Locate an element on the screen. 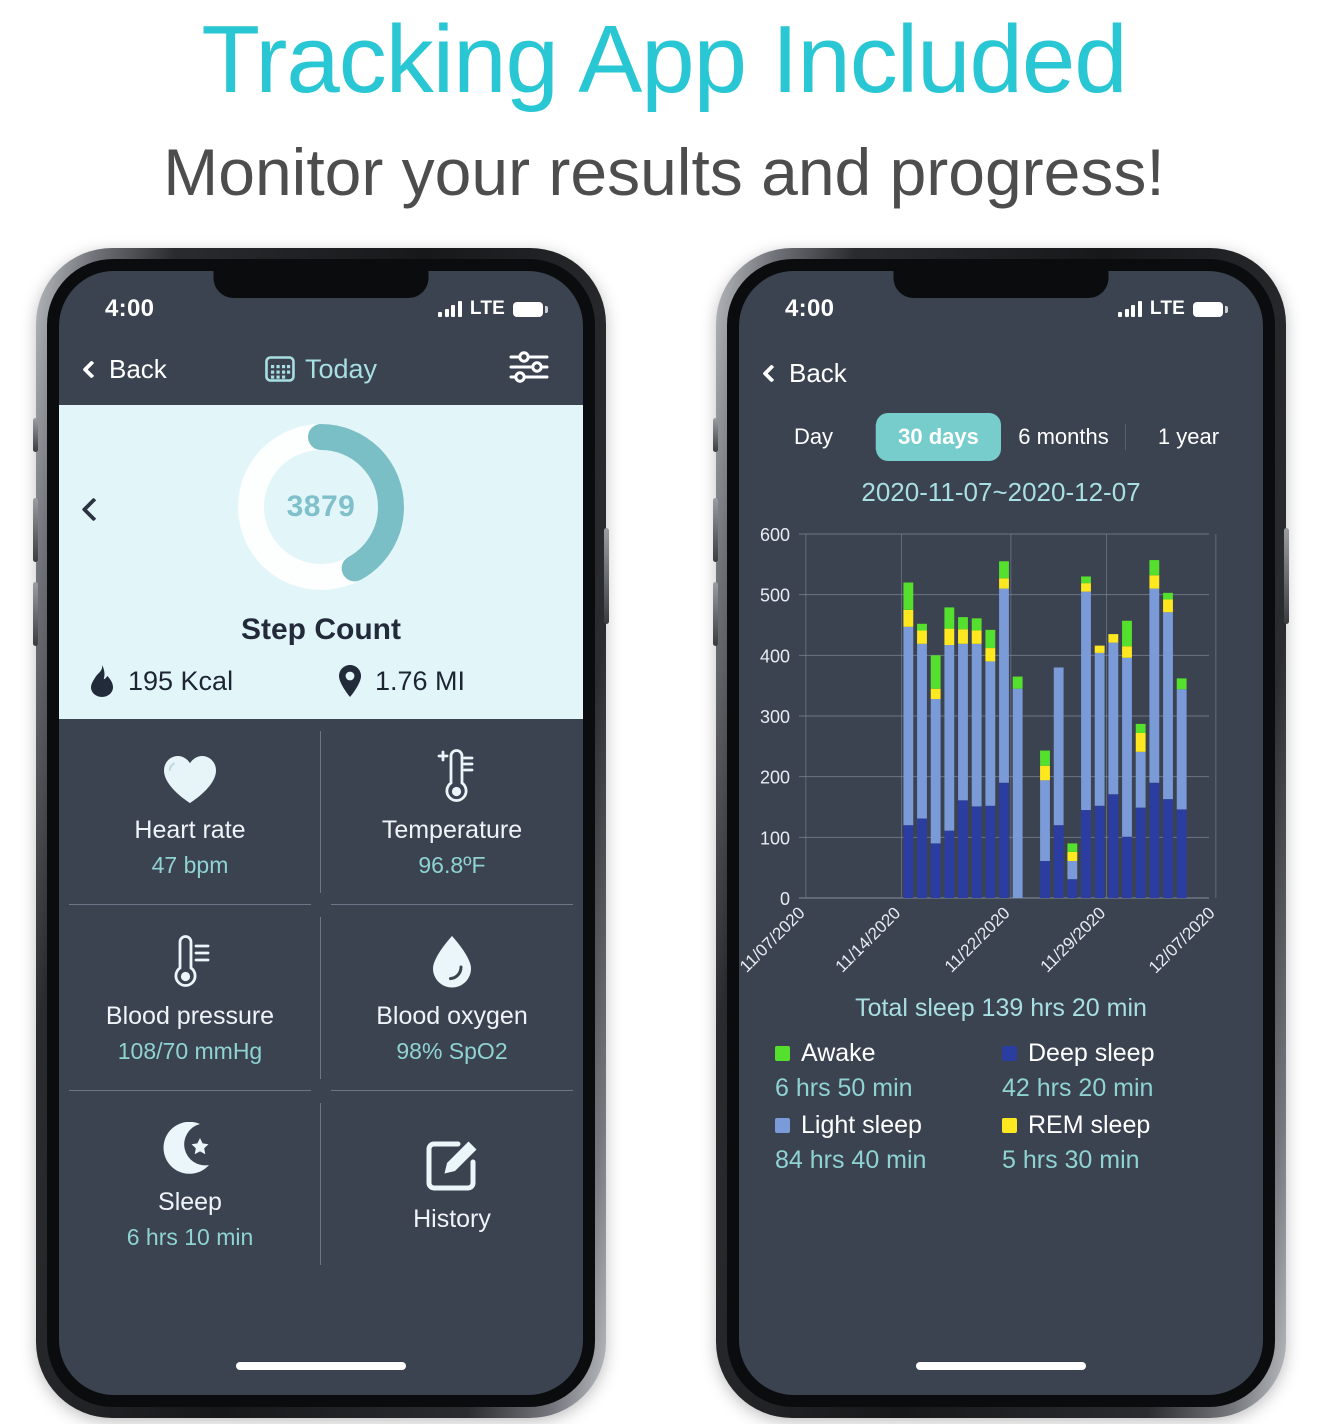 The height and width of the screenshot is (1424, 1328). legend-swatch-deep-sleep is located at coordinates (1009, 1053).